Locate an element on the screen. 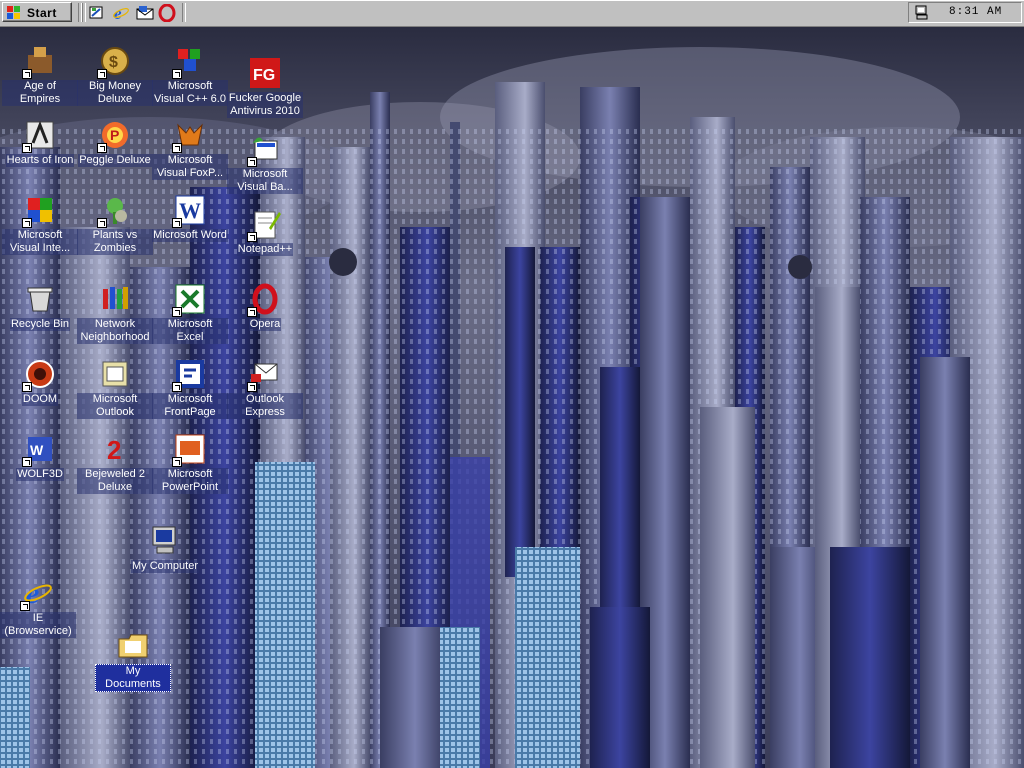  visual-cpp-icon-wrapper is located at coordinates (189, 62).